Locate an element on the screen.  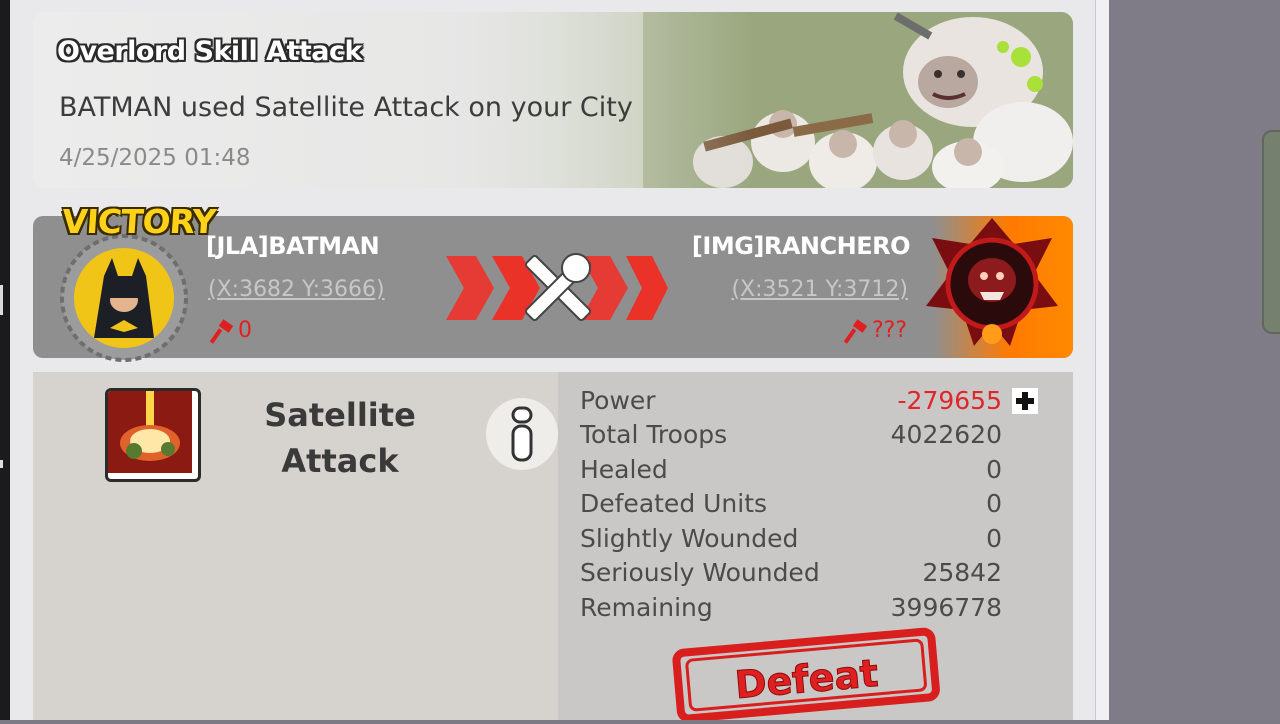
victory-label: VICTORY is located at coordinates (138, 221).